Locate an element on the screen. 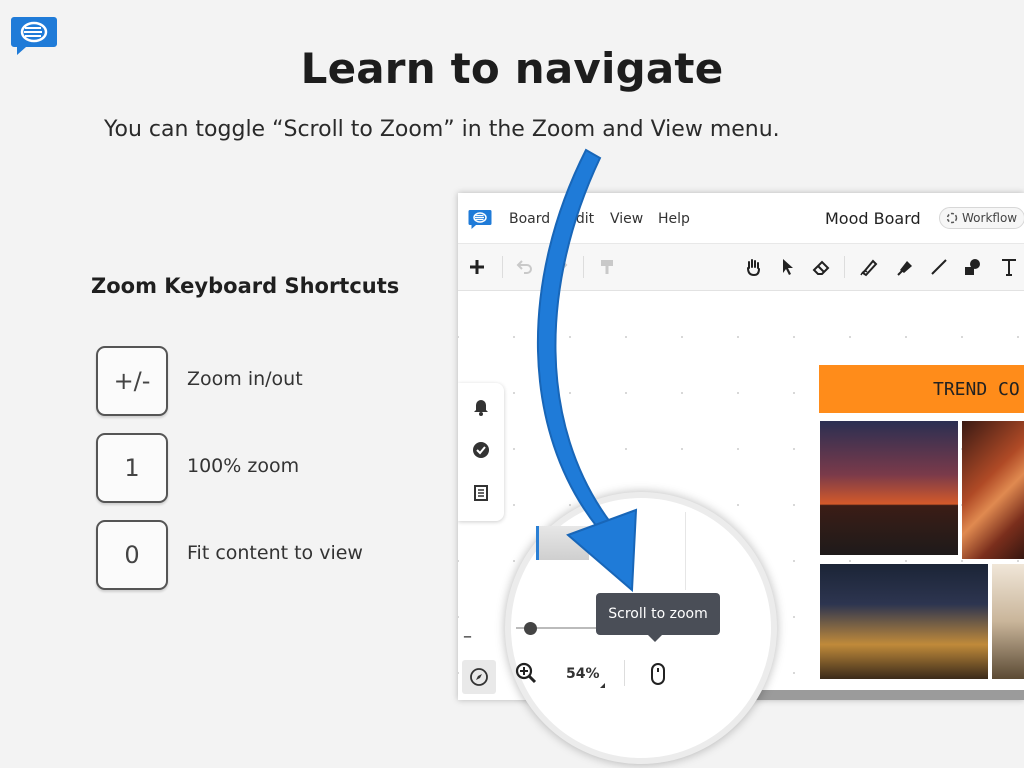 The image size is (1024, 768). shapes-tool is located at coordinates (973, 267).